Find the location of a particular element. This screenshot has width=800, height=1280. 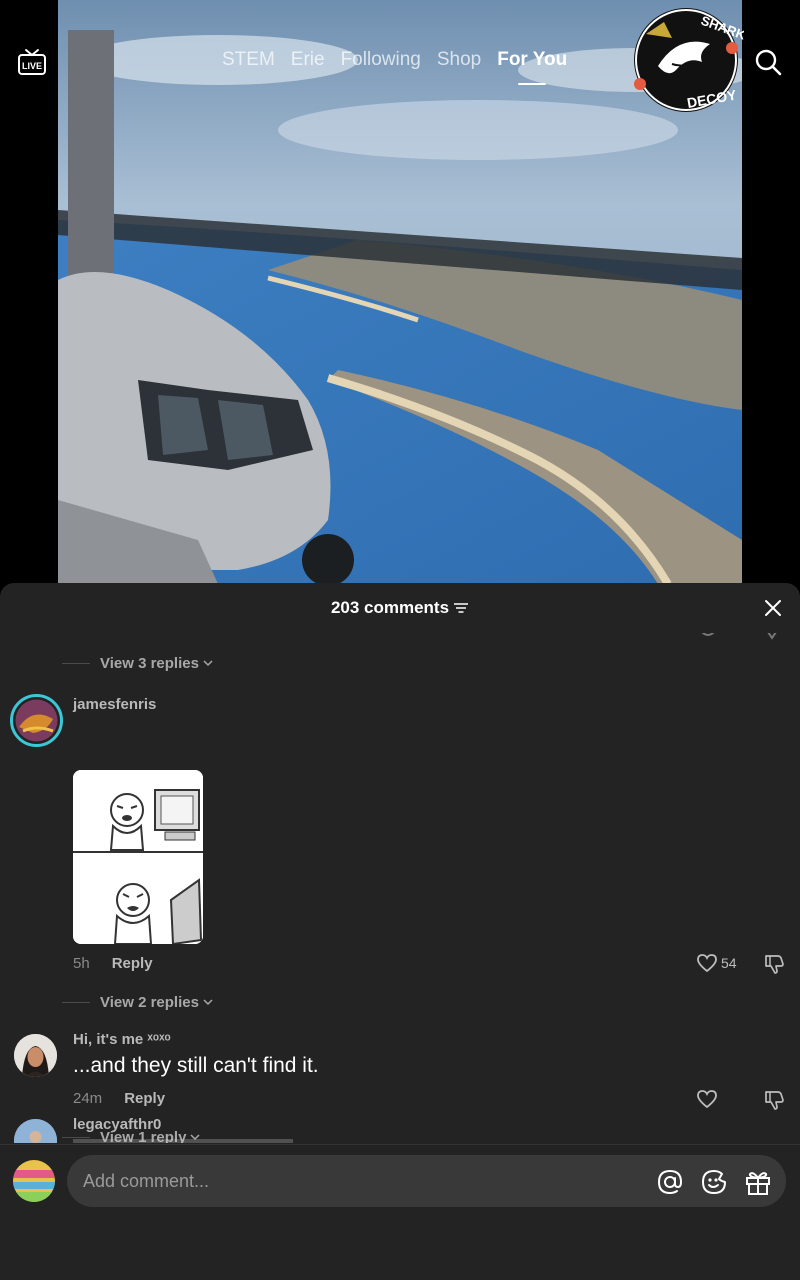

view-replies-button: View 2 replies is located at coordinates (137, 1002).